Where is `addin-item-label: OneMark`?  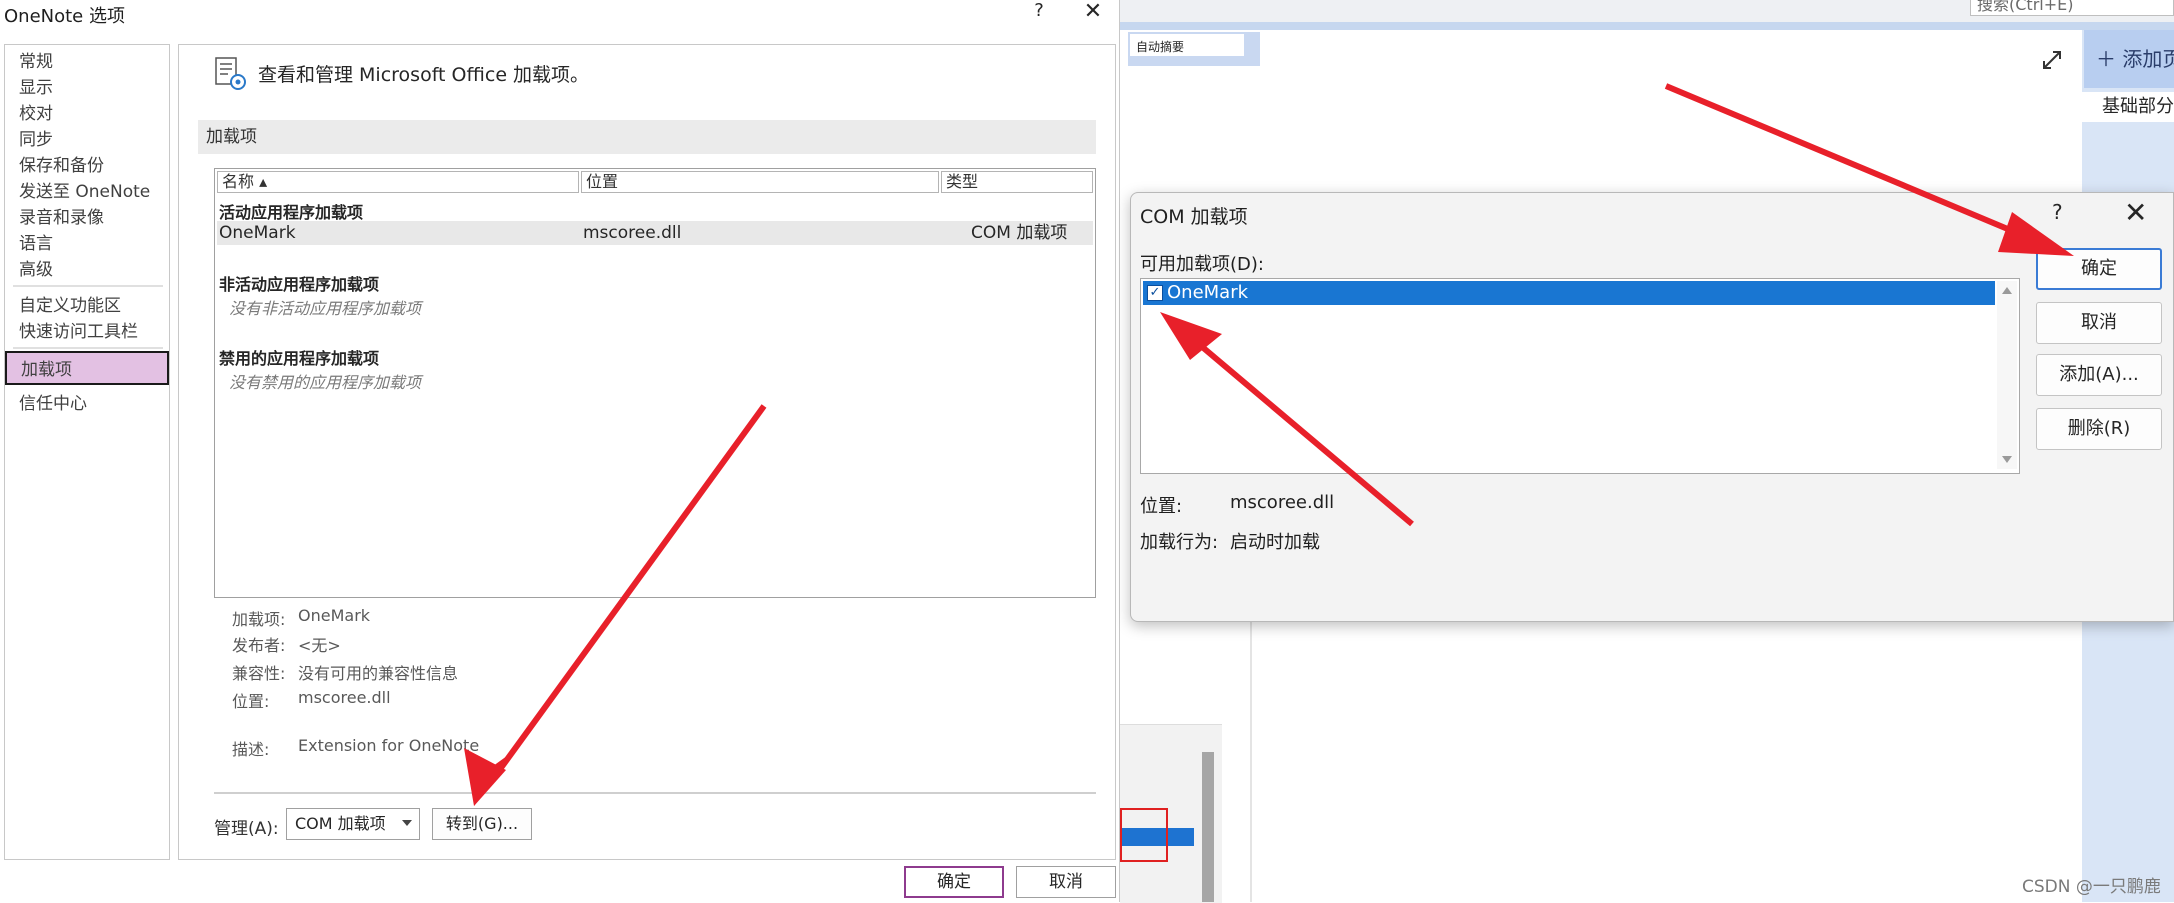 addin-item-label: OneMark is located at coordinates (1208, 292).